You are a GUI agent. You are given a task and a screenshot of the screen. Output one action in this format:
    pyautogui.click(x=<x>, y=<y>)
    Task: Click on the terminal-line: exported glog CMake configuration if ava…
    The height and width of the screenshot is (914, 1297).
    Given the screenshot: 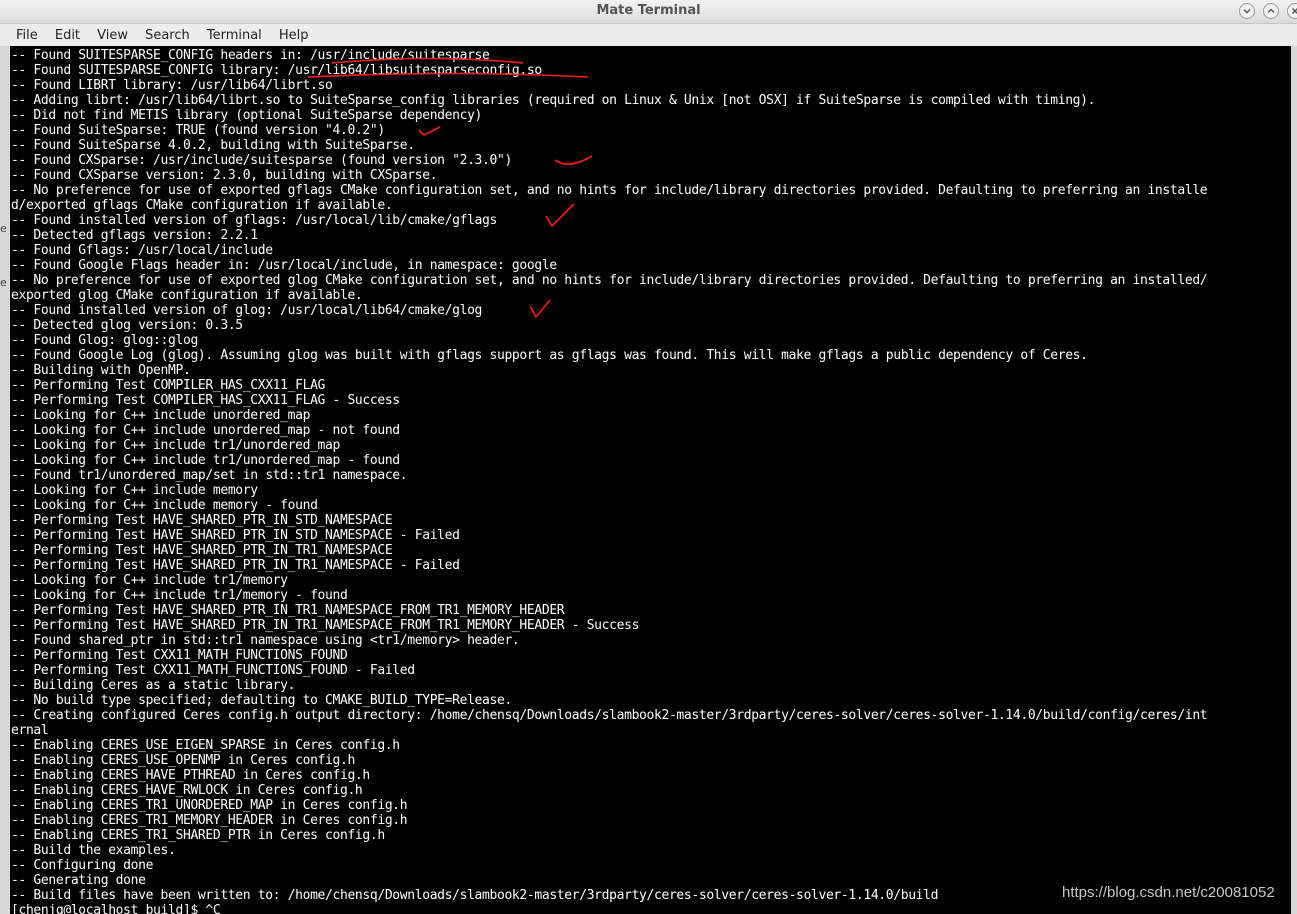 What is the action you would take?
    pyautogui.click(x=187, y=295)
    